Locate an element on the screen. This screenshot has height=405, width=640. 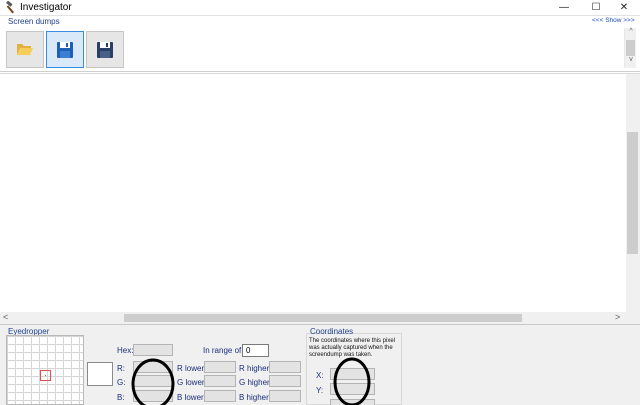
b-lower-field is located at coordinates (220, 396).